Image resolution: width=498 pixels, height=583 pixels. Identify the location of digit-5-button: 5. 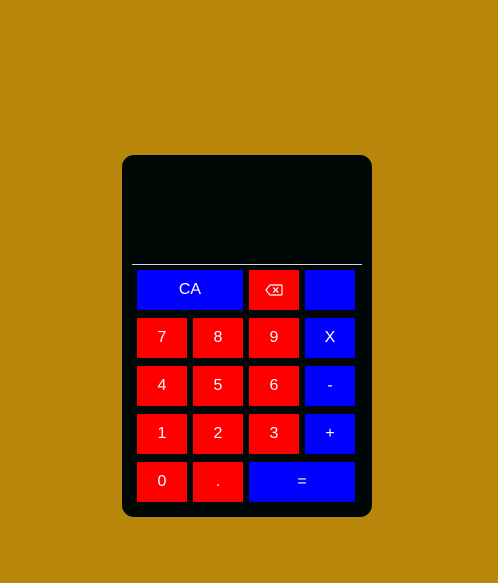
(218, 386).